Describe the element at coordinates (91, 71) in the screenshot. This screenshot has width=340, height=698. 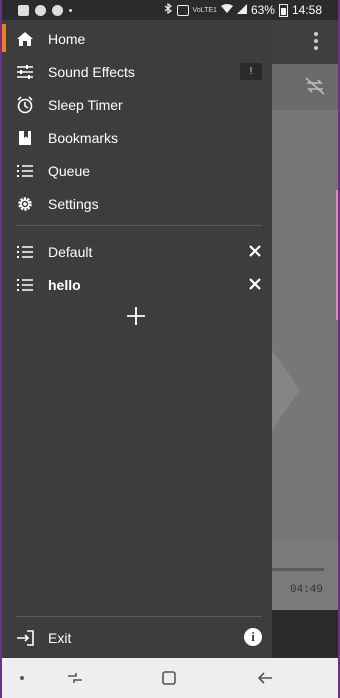
I see `menu-item-label: Sound Effects` at that location.